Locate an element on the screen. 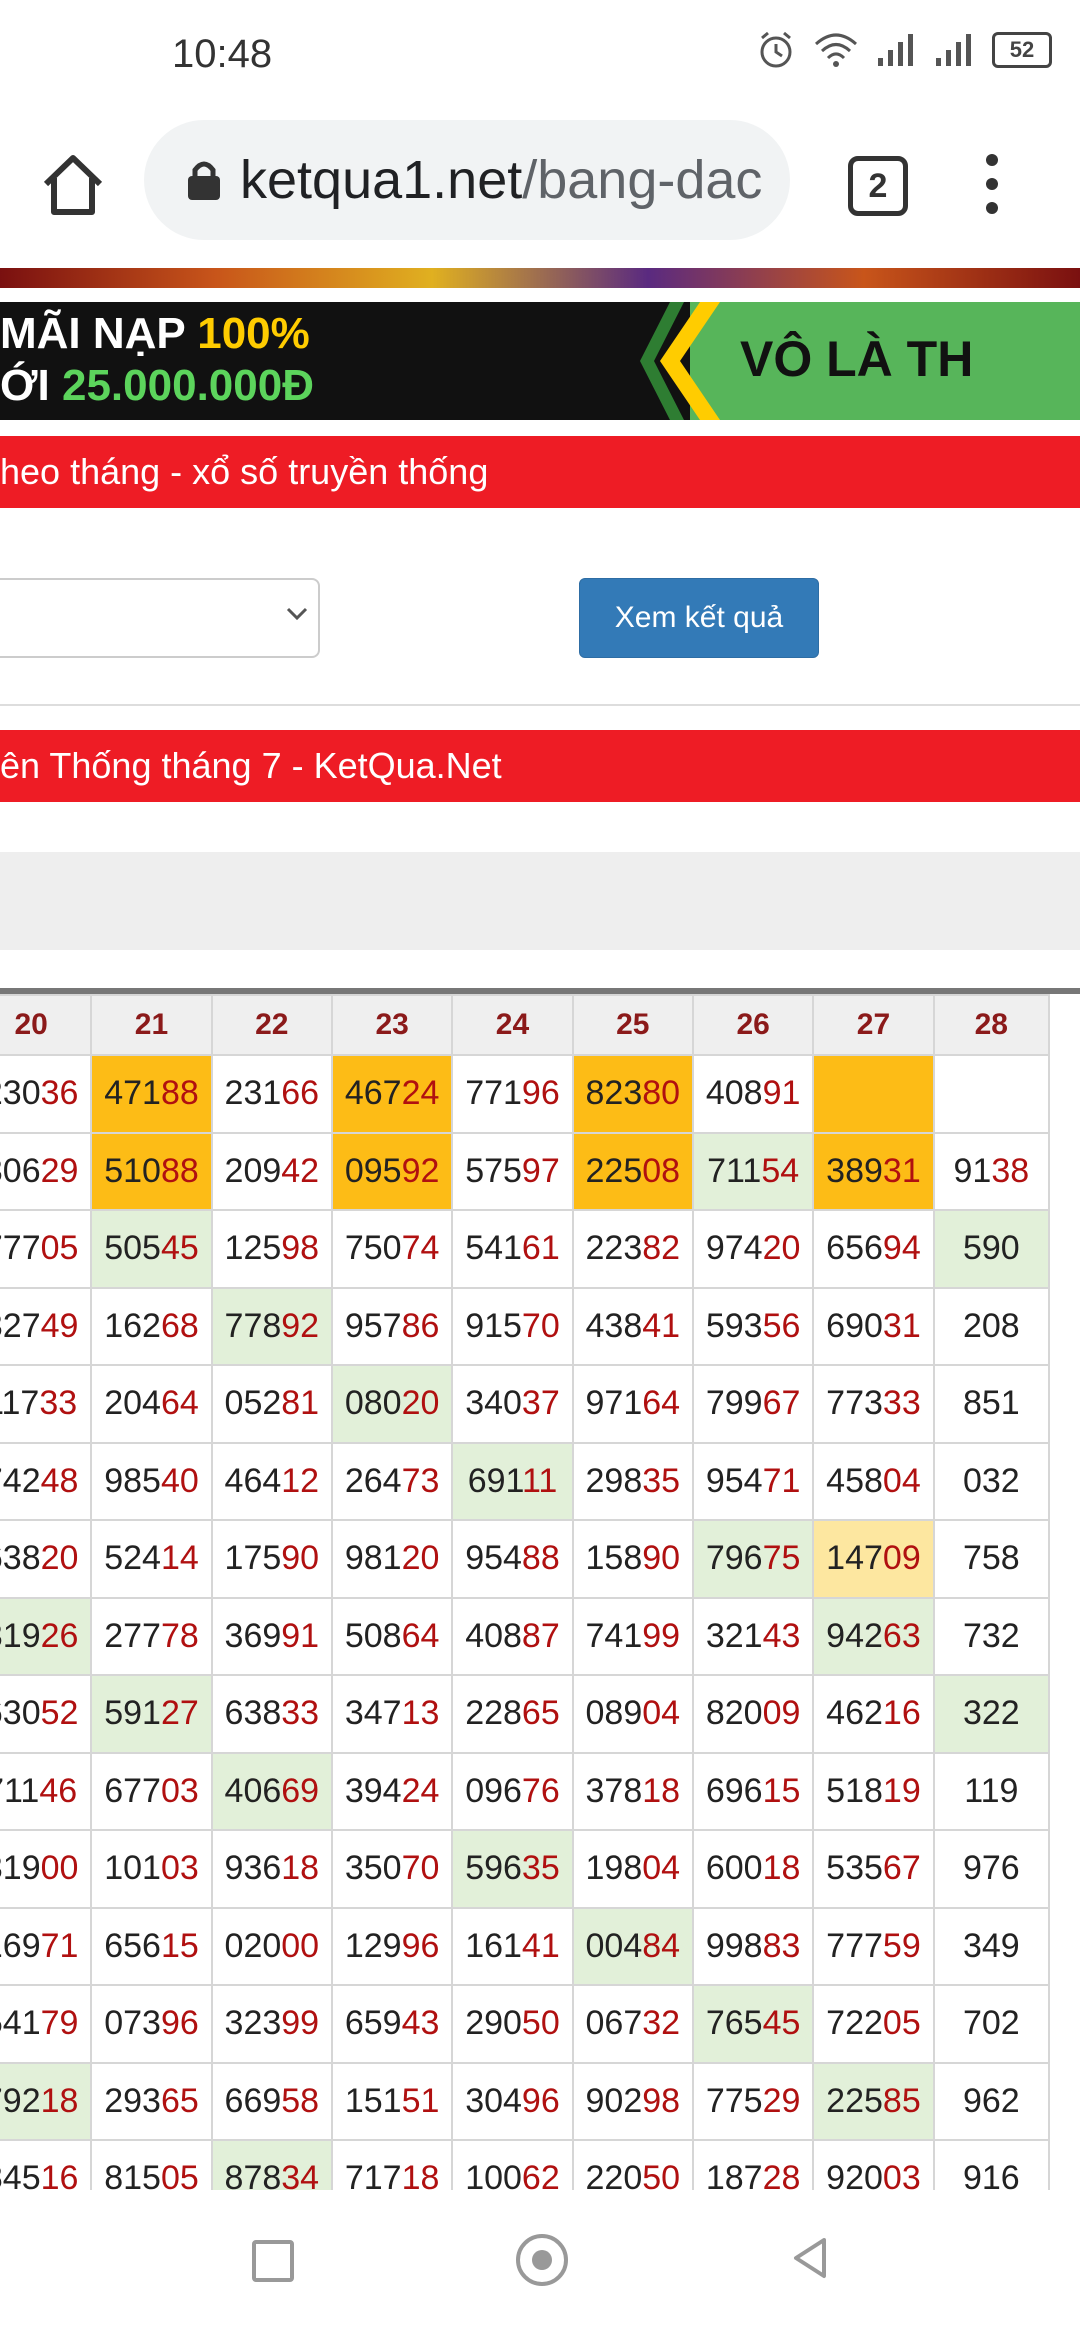 The width and height of the screenshot is (1080, 2340). result-prefix: 175 is located at coordinates (253, 1558).